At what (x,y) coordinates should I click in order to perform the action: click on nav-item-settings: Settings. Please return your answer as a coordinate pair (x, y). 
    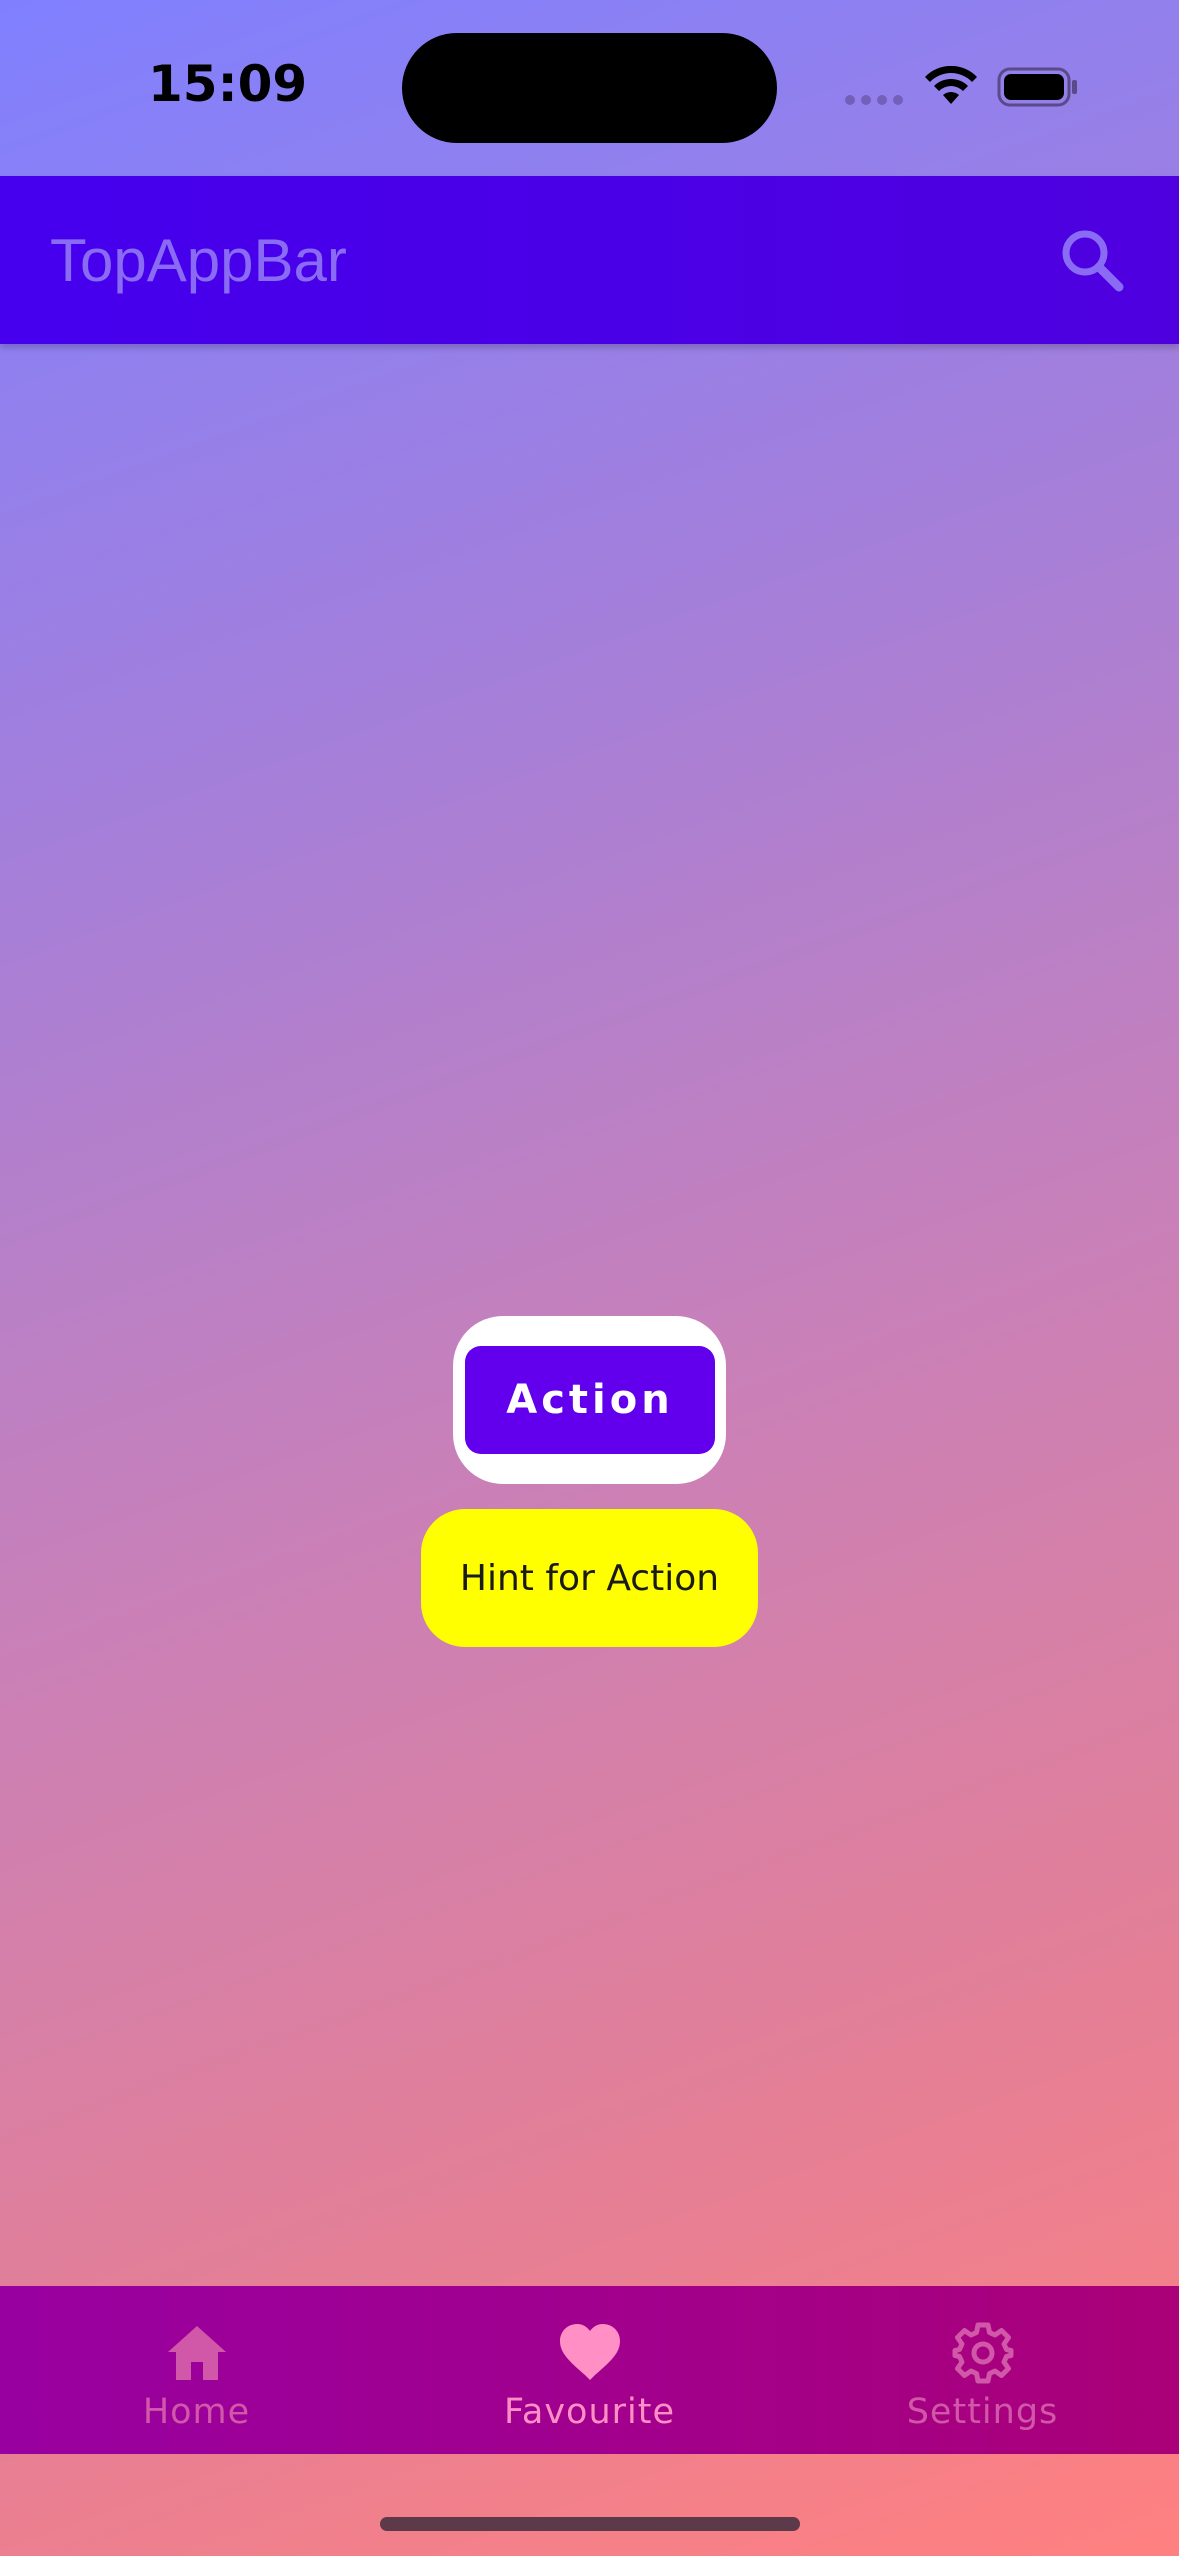
    Looking at the image, I should click on (982, 2370).